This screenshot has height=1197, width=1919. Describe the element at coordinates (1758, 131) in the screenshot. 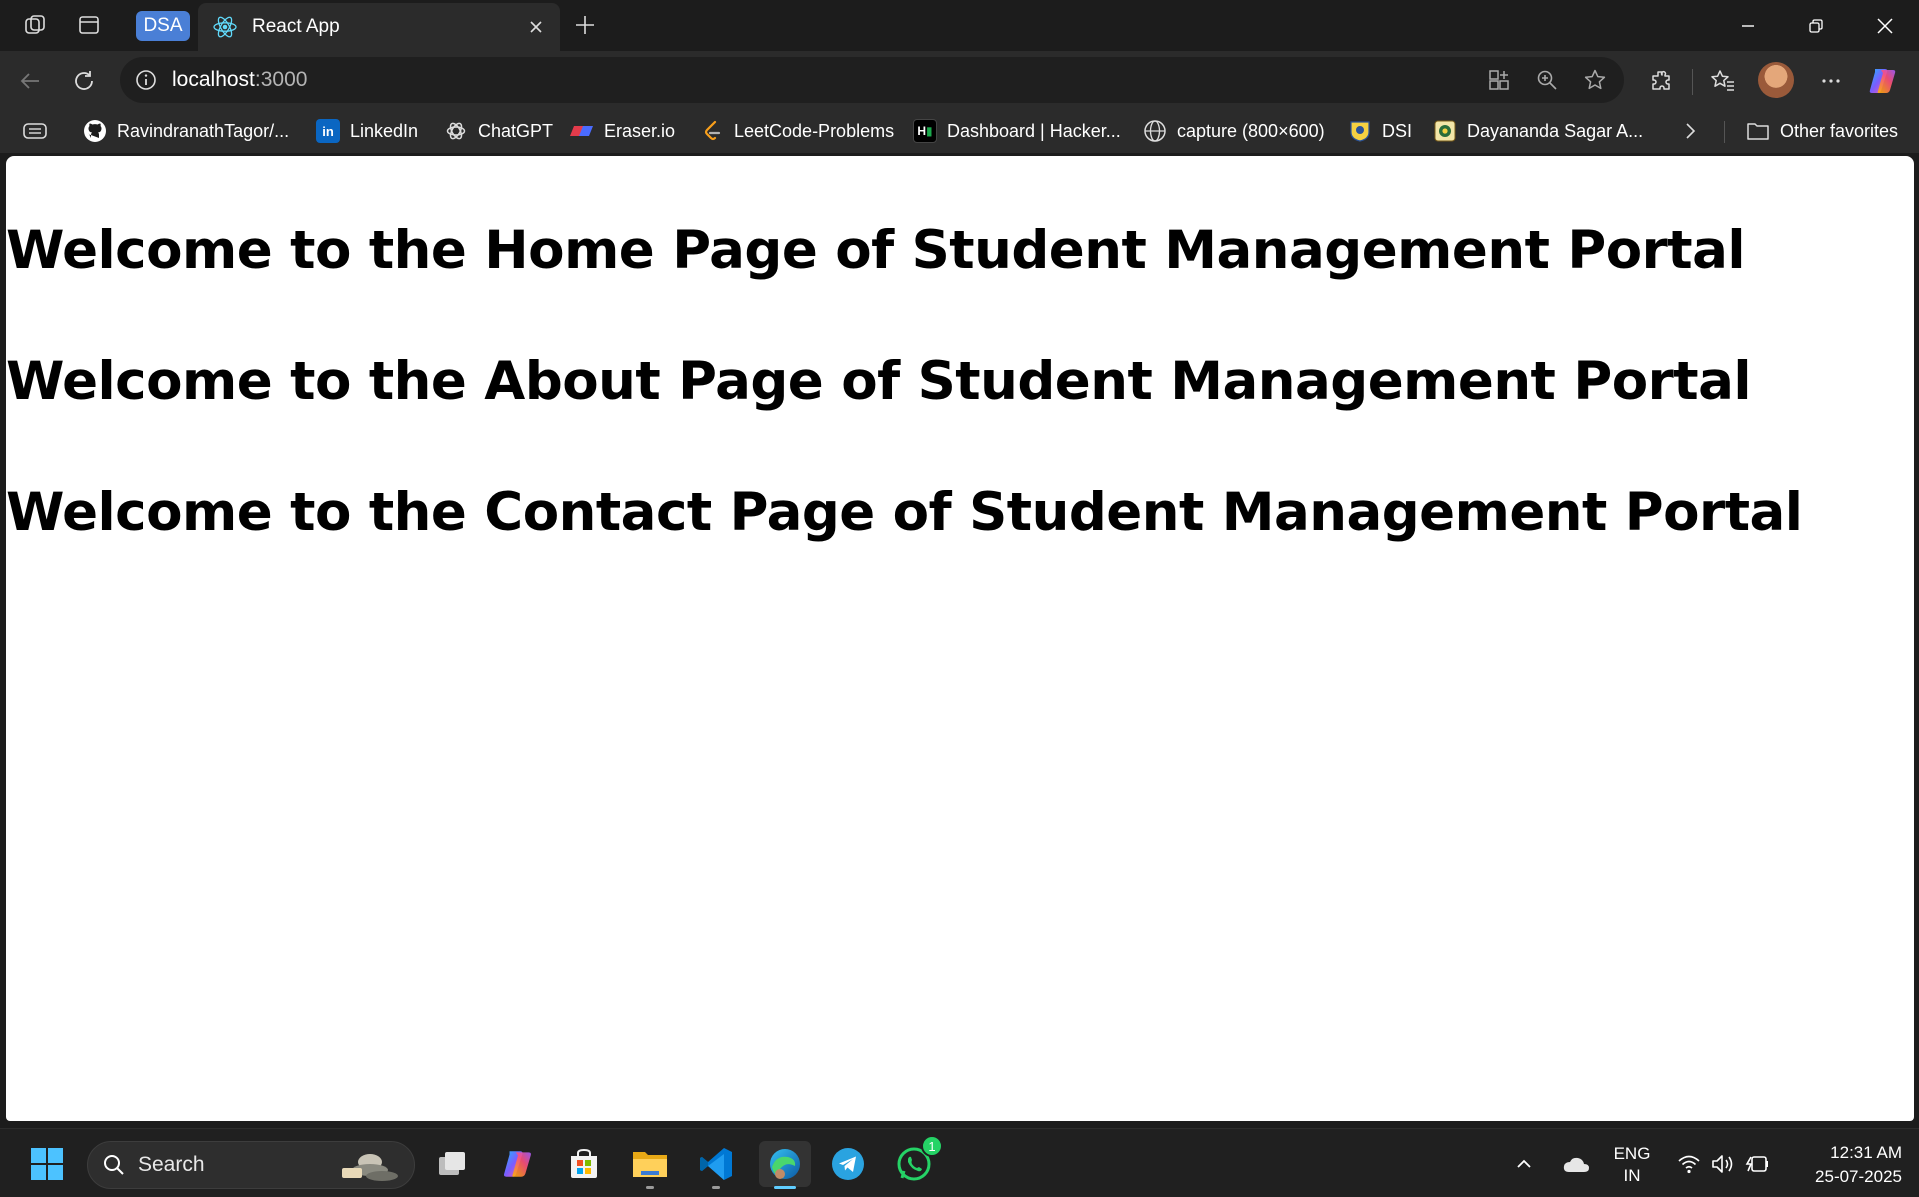

I see `folder-icon` at that location.